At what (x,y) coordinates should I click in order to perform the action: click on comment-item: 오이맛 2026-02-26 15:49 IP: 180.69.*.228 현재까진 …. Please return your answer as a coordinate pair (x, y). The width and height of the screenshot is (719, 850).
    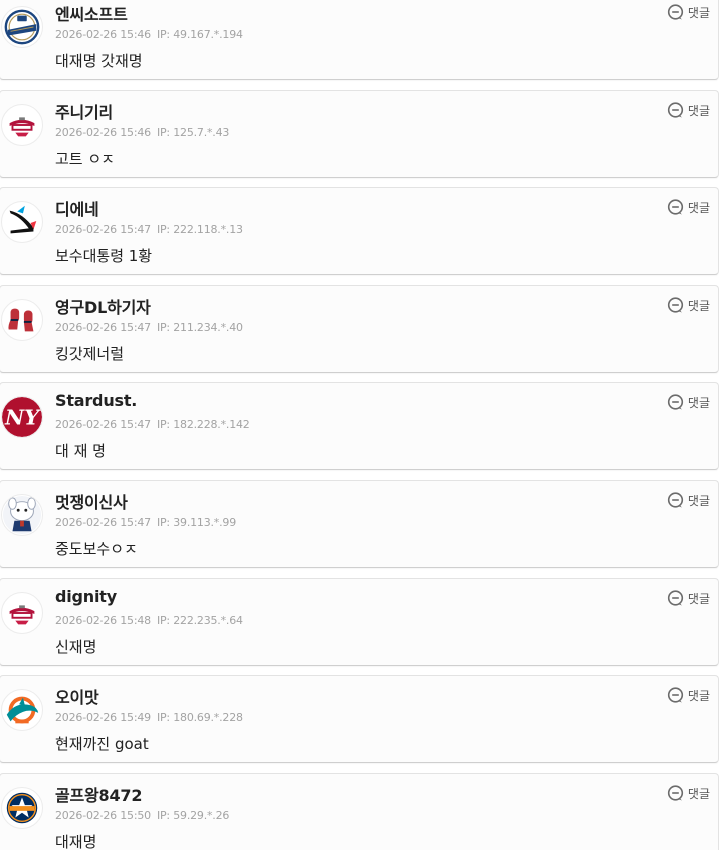
    Looking at the image, I should click on (359, 719).